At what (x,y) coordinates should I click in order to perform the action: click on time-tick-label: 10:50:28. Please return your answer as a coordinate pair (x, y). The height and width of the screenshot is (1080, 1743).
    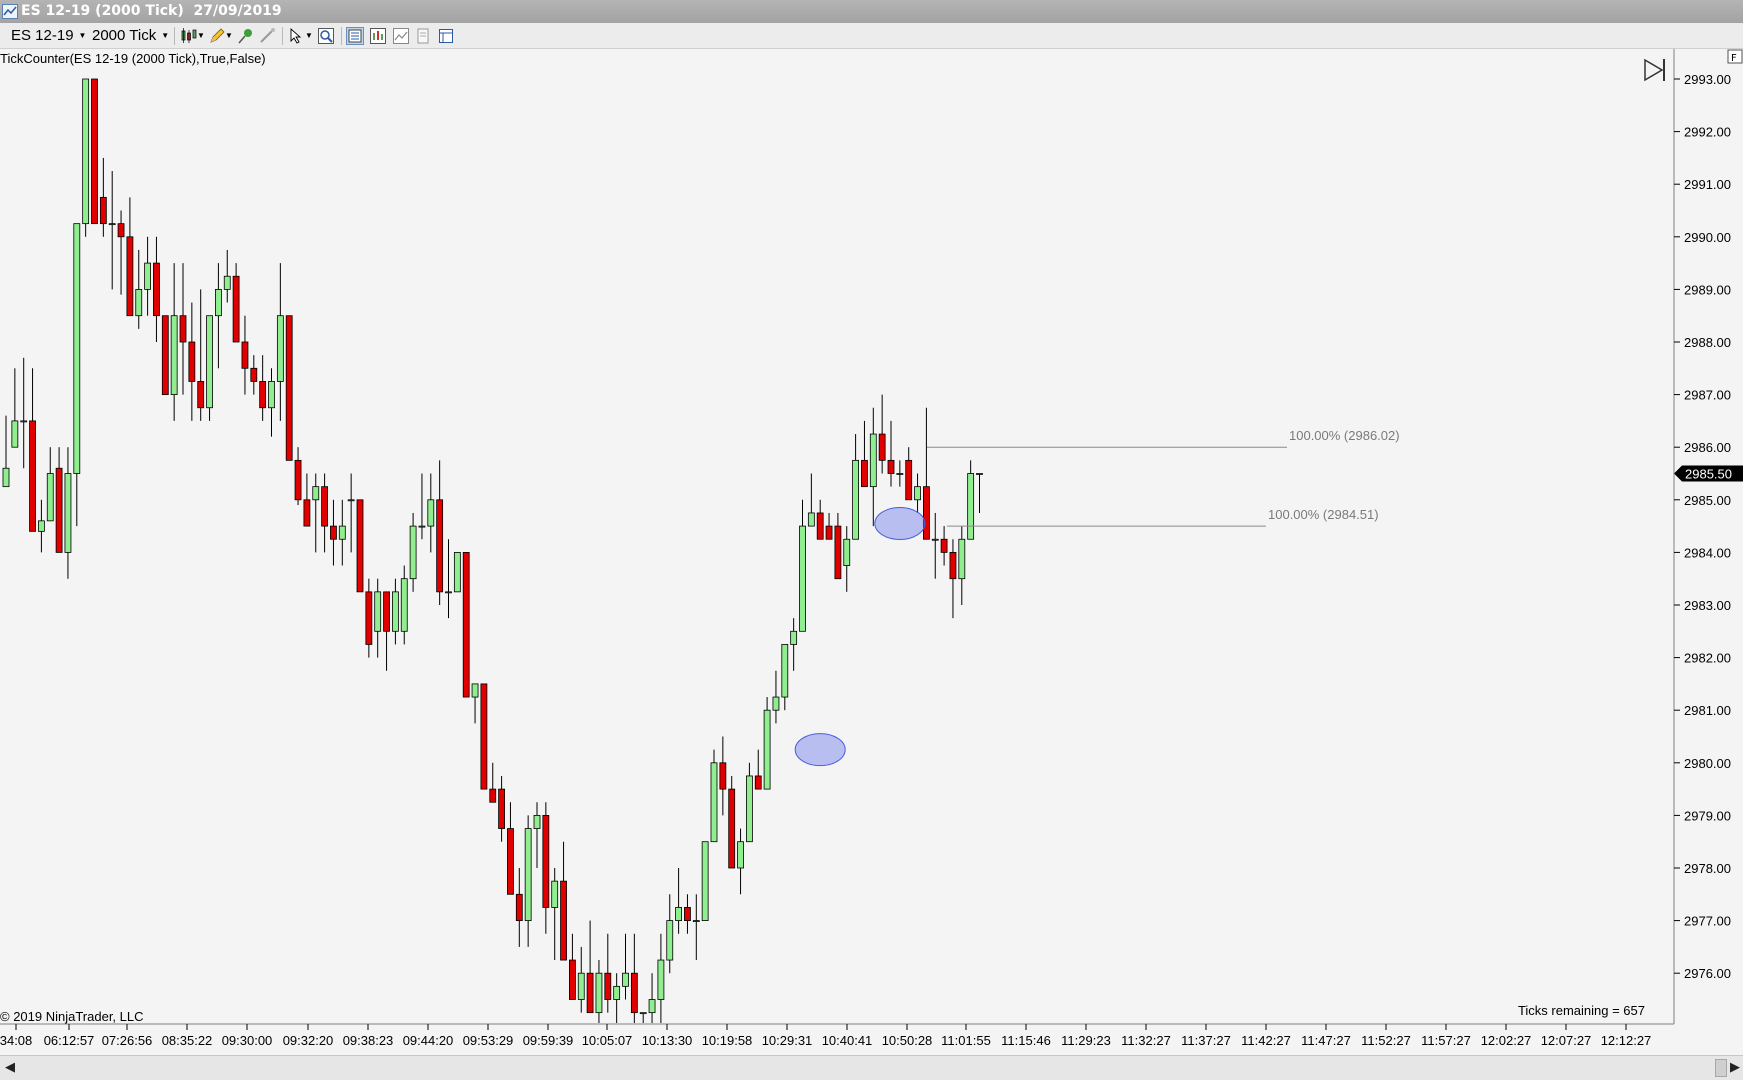
    Looking at the image, I should click on (907, 1040).